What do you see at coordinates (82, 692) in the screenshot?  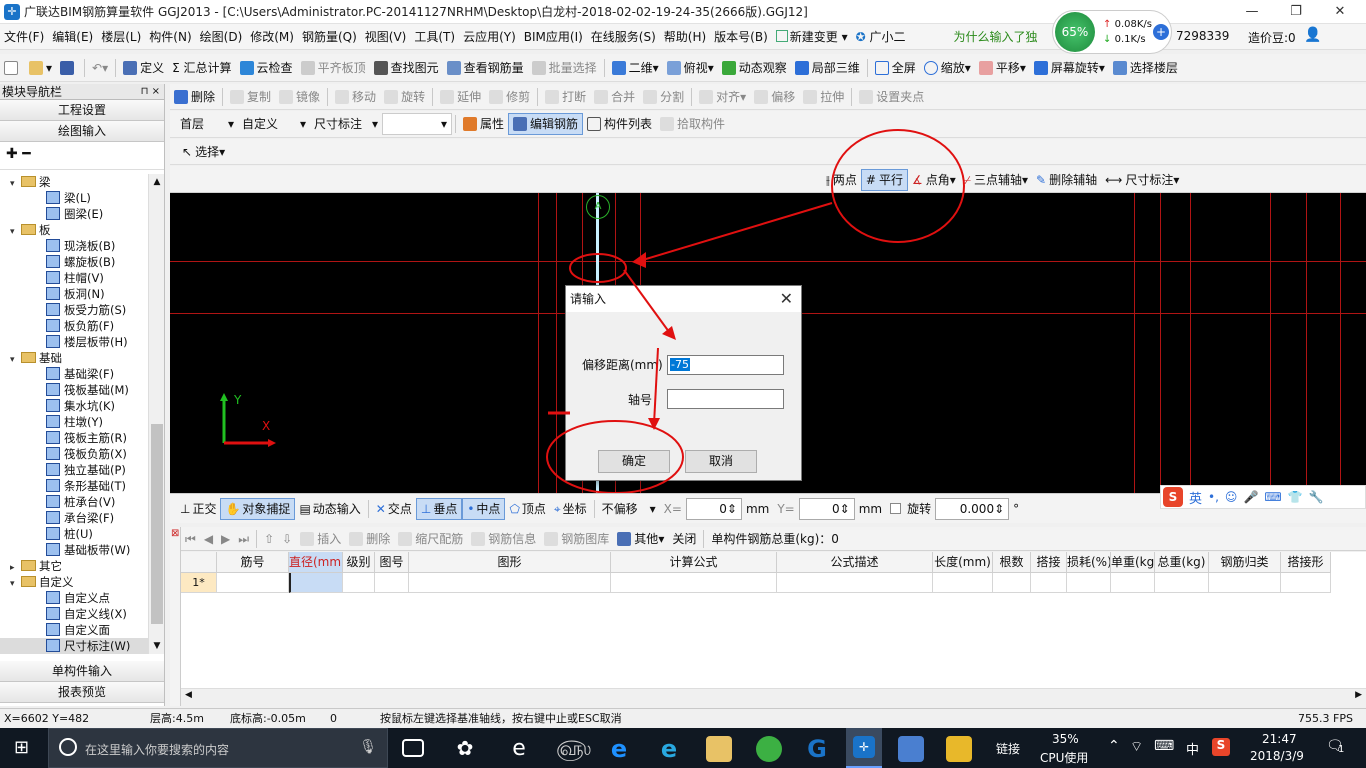 I see `report-preview-button: 报表预览` at bounding box center [82, 692].